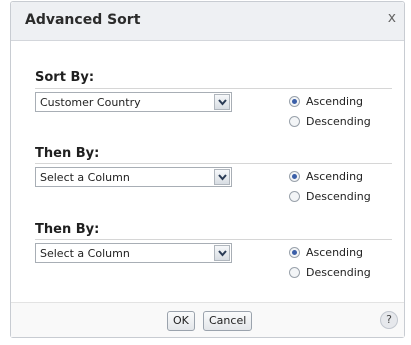  I want to click on dialog-footer: OK Cancel ?, so click(207, 319).